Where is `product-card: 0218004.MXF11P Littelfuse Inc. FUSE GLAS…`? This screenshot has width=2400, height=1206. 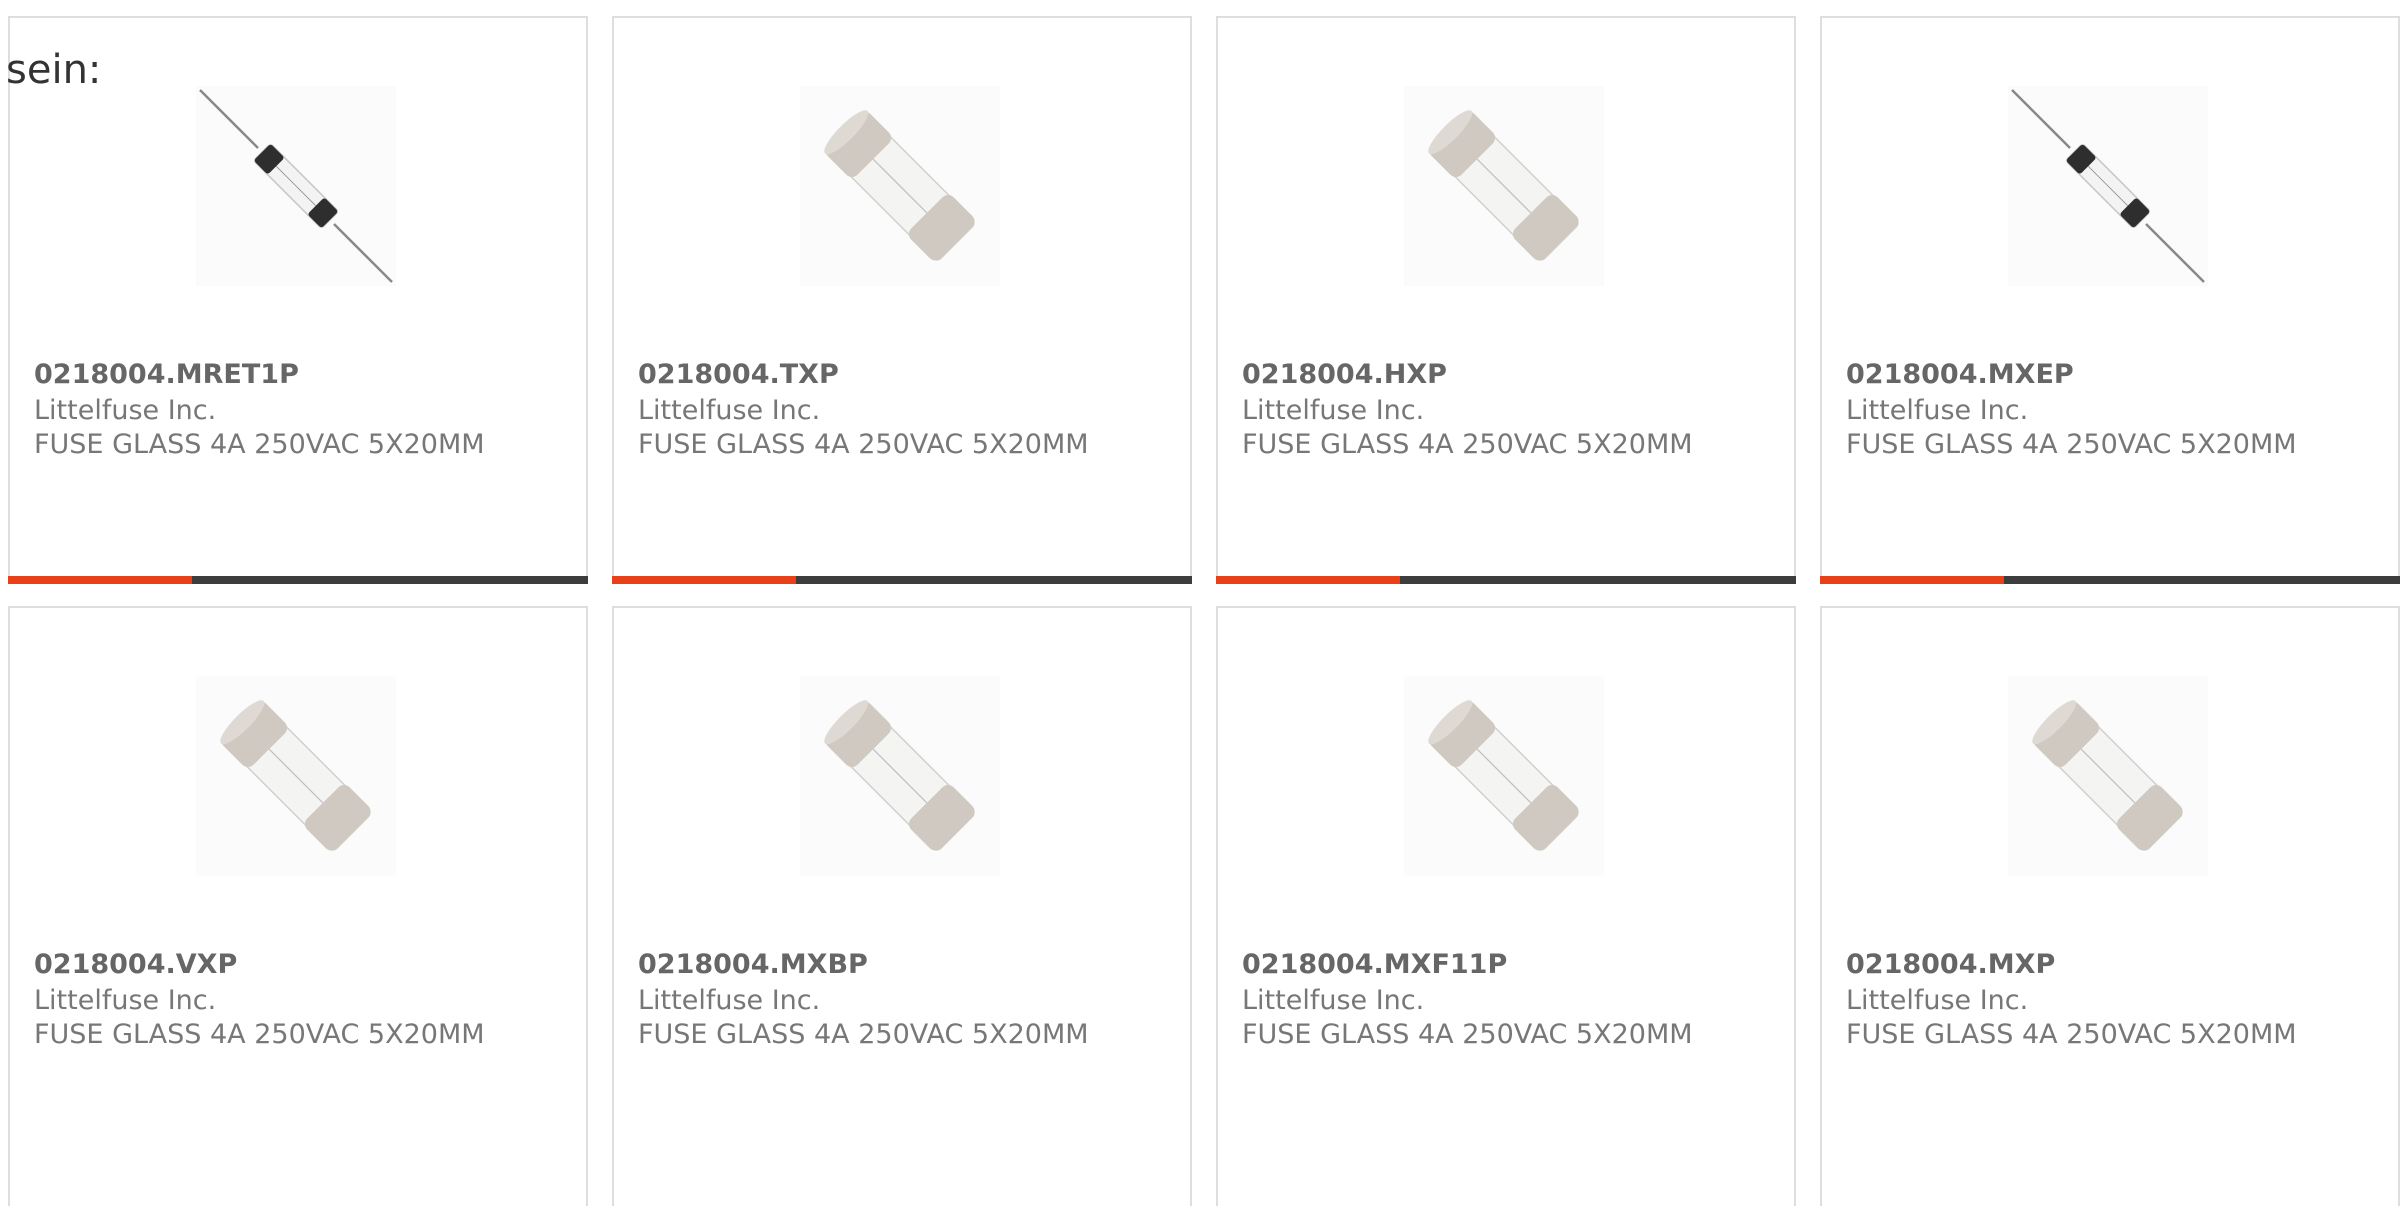
product-card: 0218004.MXF11P Littelfuse Inc. FUSE GLAS… is located at coordinates (1506, 906).